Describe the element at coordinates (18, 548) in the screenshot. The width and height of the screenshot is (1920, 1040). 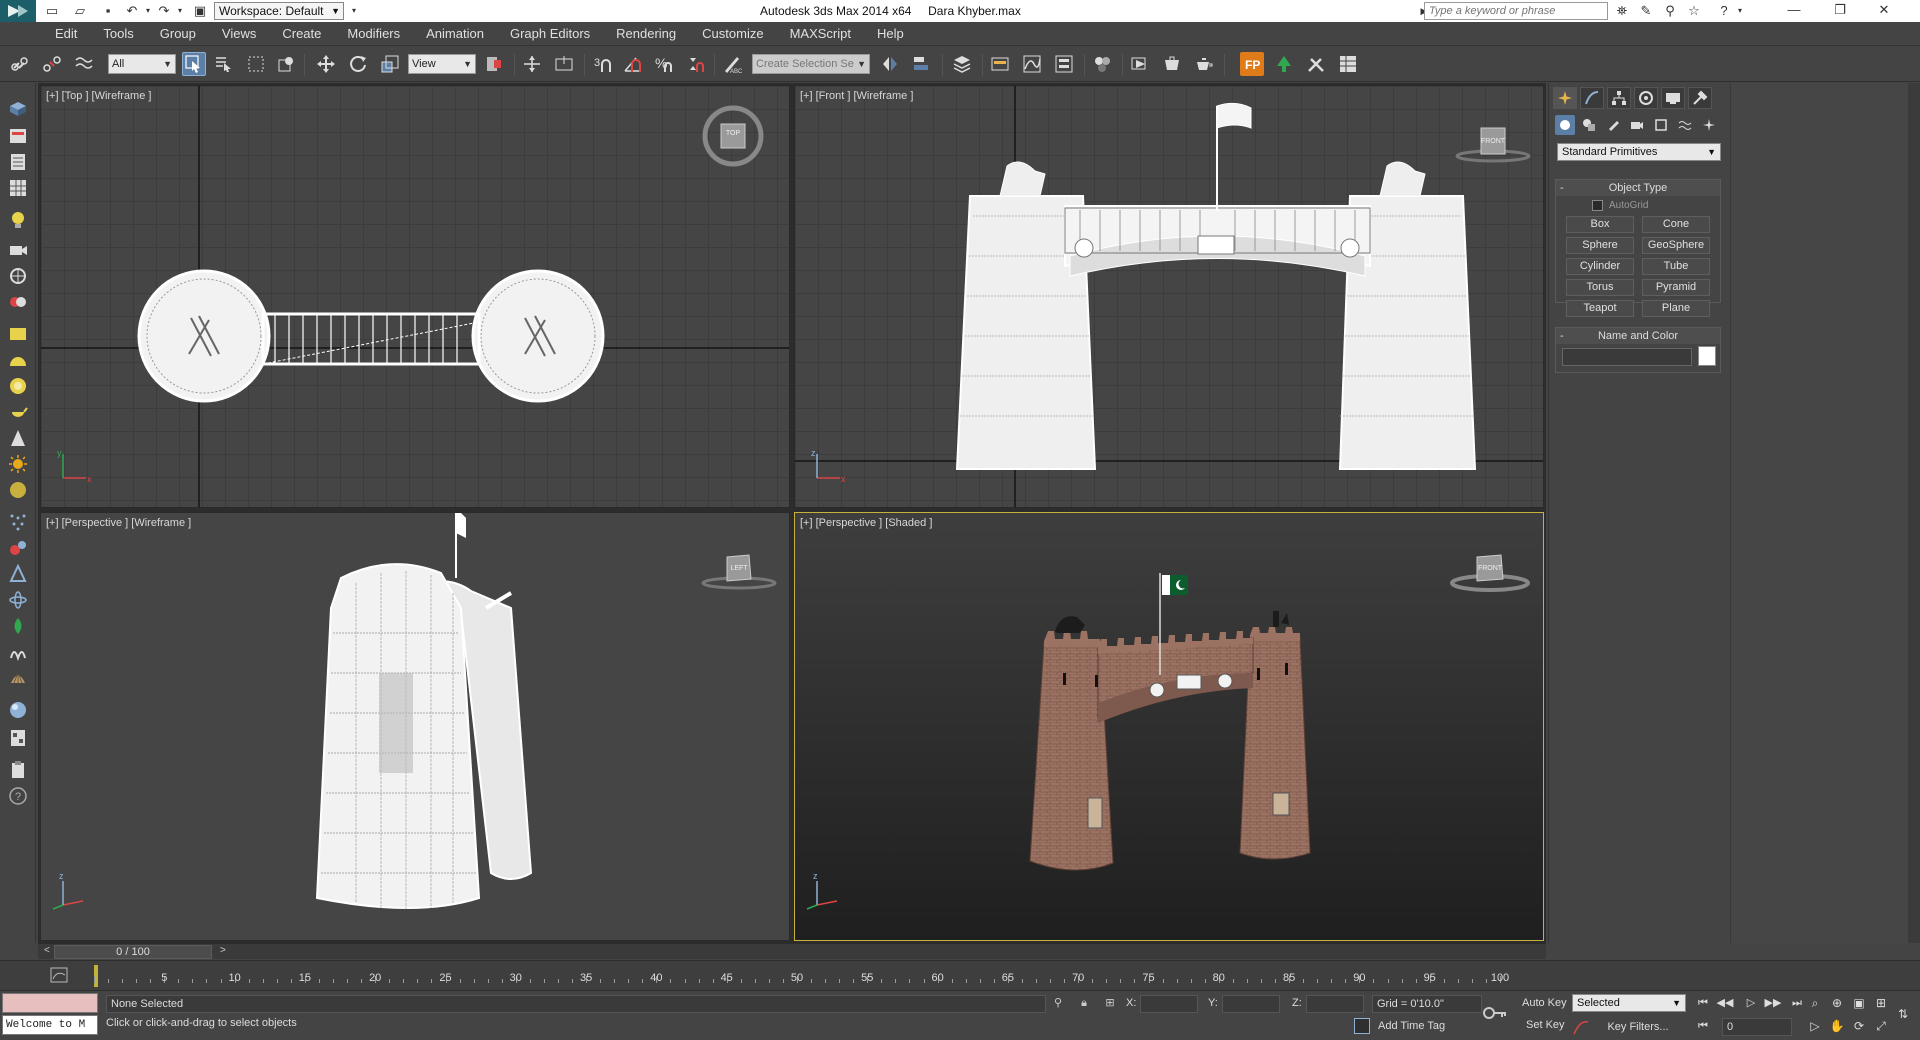
I see `dynamics-icon` at that location.